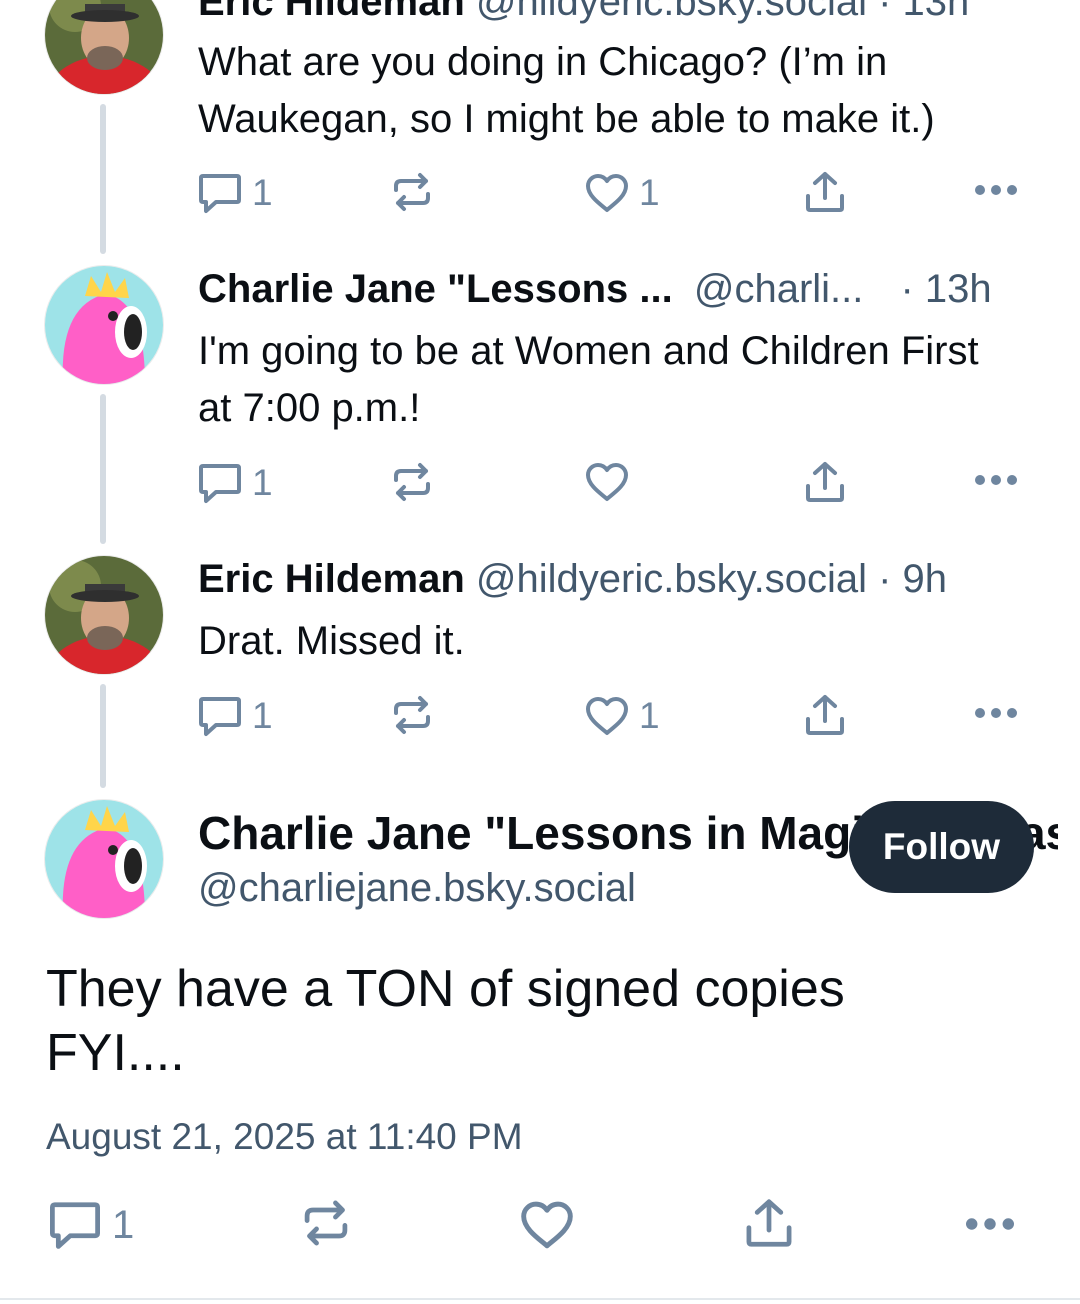 The height and width of the screenshot is (1304, 1080). I want to click on main-author-handle: @charliejane.bsky.social, so click(417, 888).